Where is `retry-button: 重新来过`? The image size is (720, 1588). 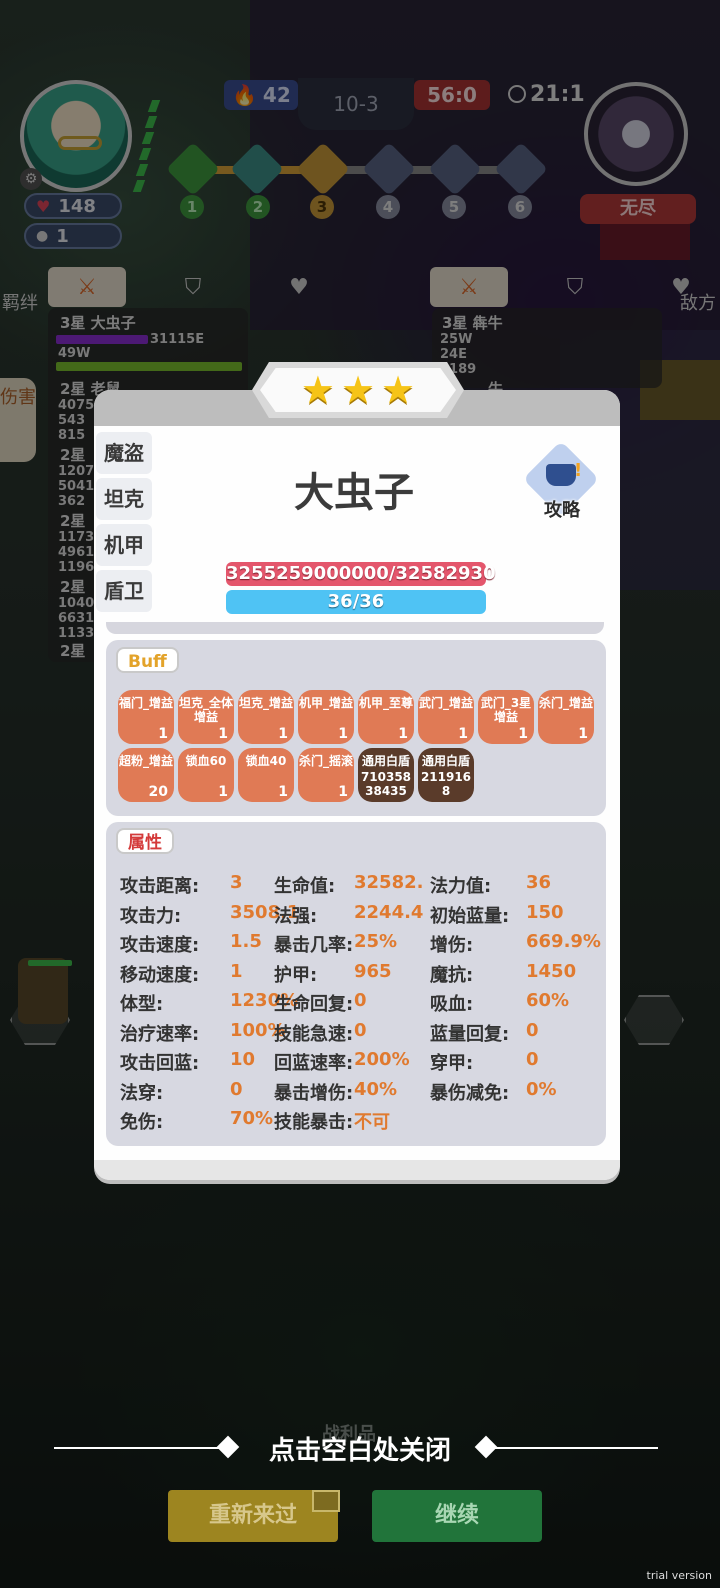 retry-button: 重新来过 is located at coordinates (254, 1516).